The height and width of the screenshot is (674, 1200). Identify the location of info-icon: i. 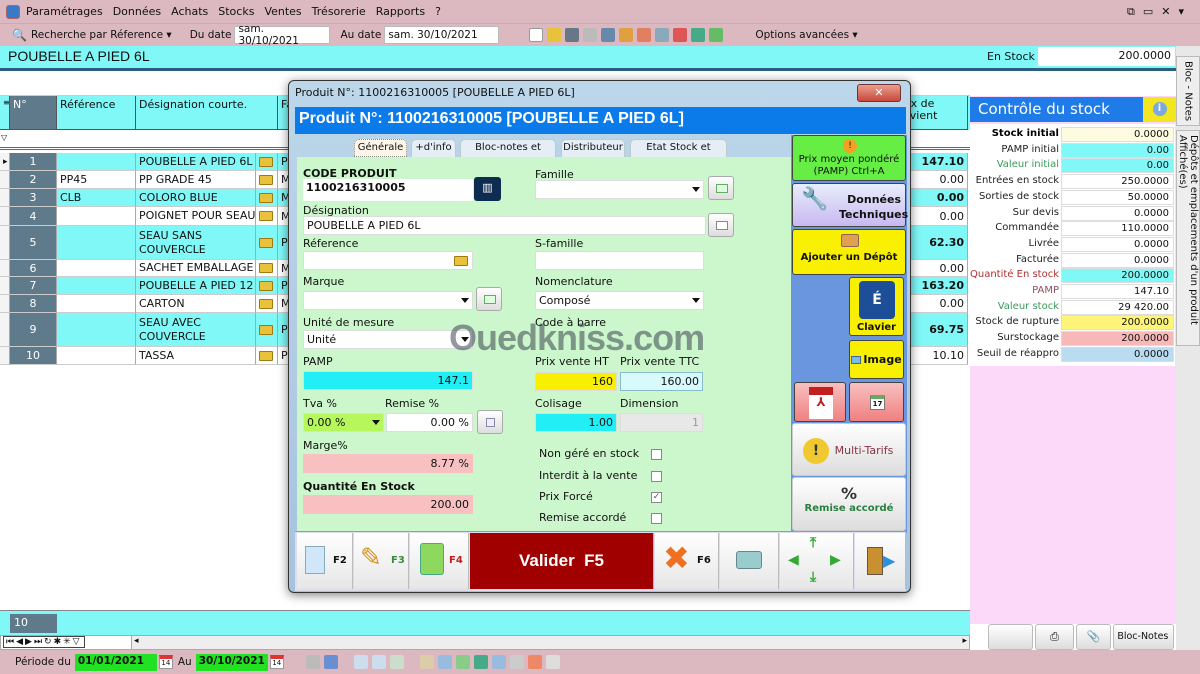
(1159, 109).